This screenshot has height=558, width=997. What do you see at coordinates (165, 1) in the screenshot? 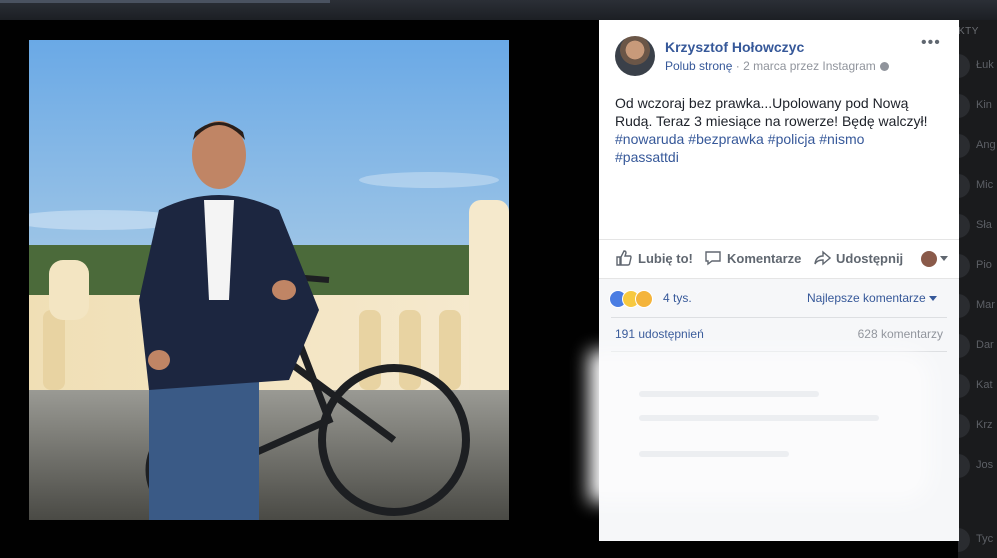
I see `background-nav-strip` at bounding box center [165, 1].